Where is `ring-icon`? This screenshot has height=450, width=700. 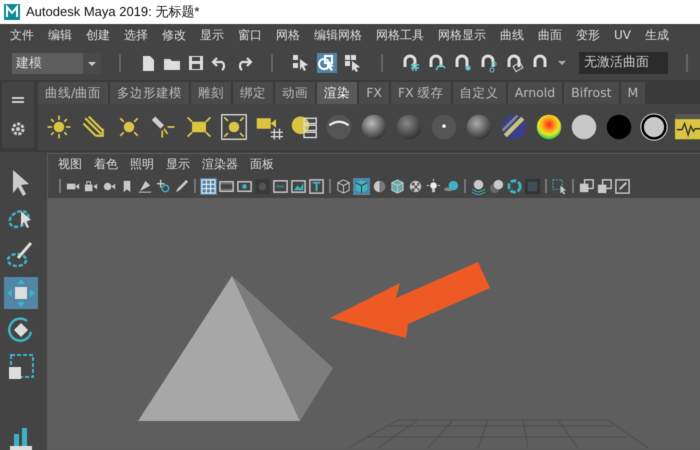 ring-icon is located at coordinates (514, 186).